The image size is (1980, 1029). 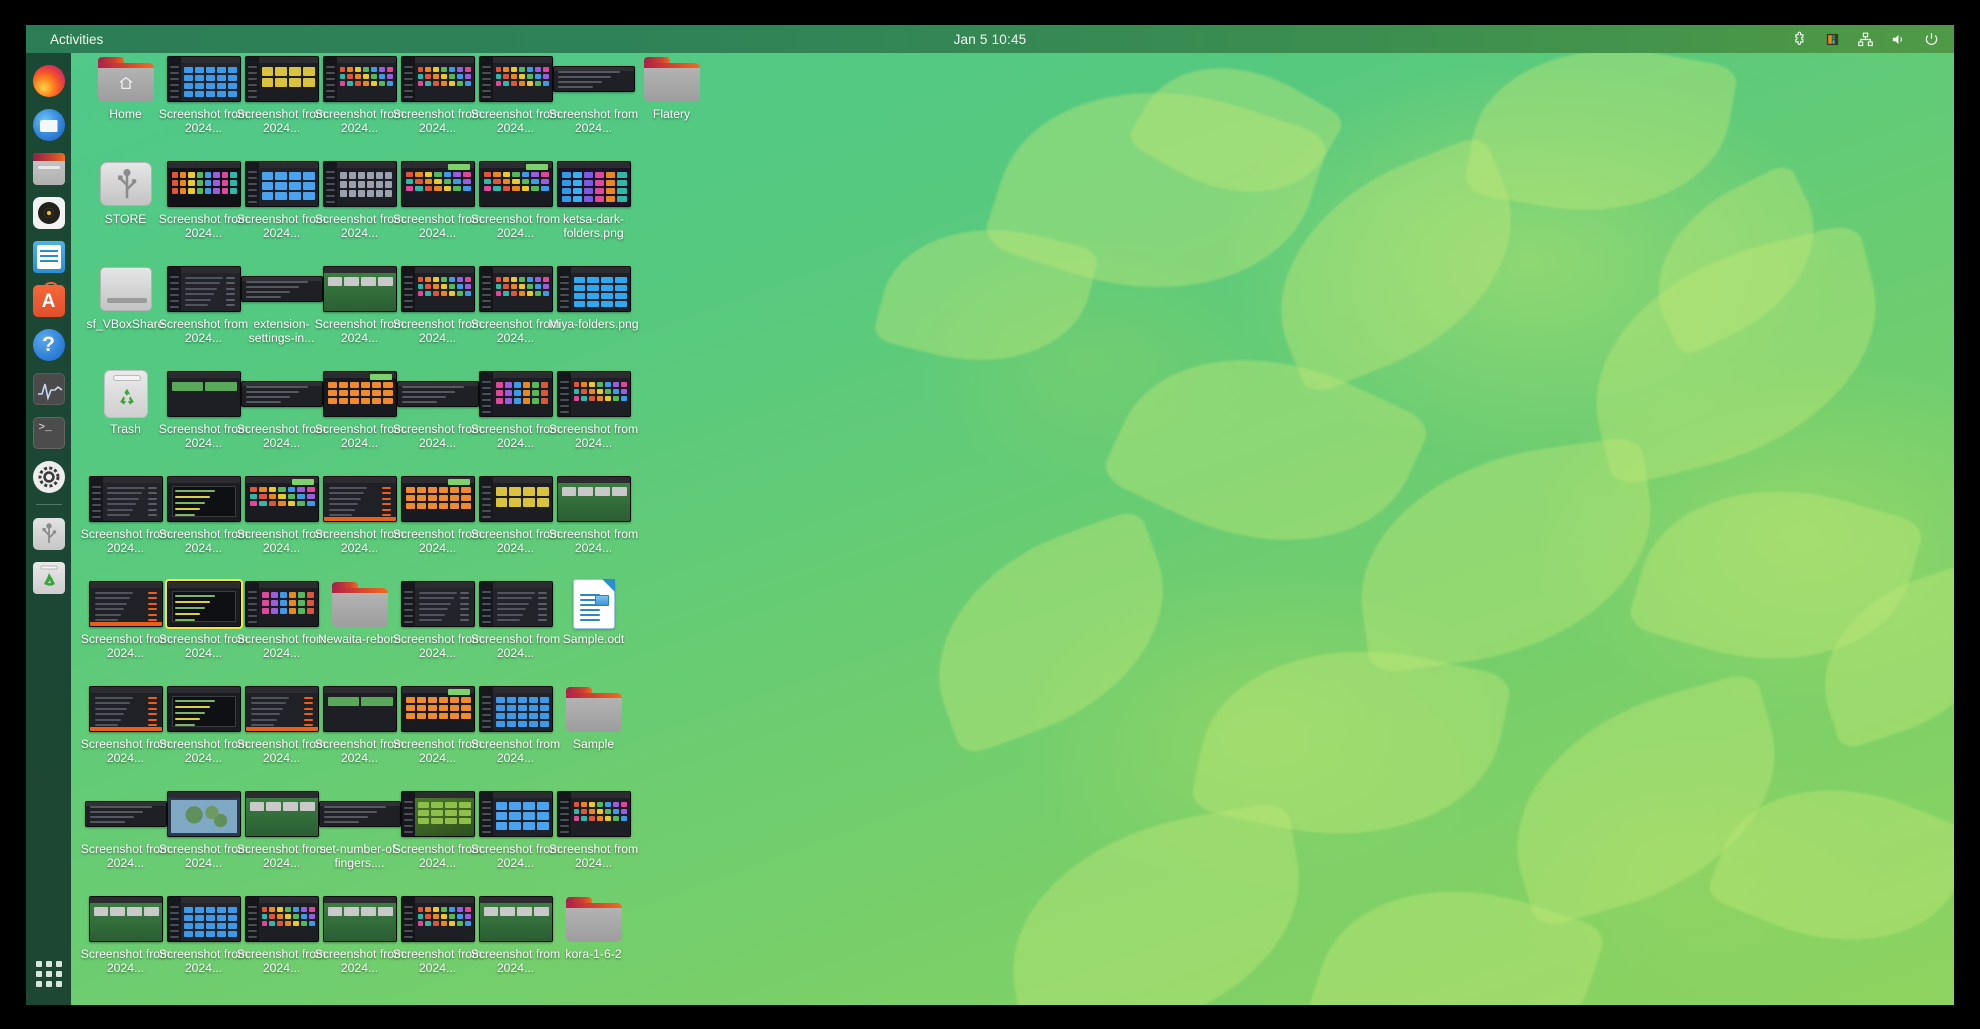 I want to click on dock-item-writer, so click(x=49, y=257).